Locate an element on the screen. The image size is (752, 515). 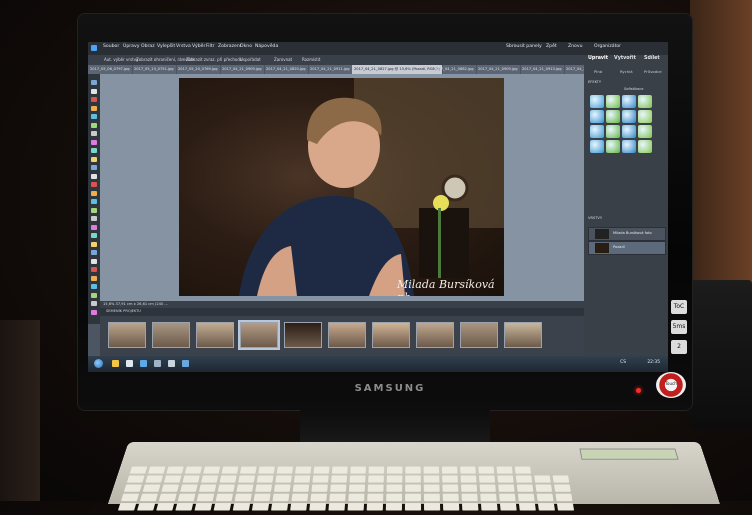
menu-organizer: Organizátor is located at coordinates (607, 46).